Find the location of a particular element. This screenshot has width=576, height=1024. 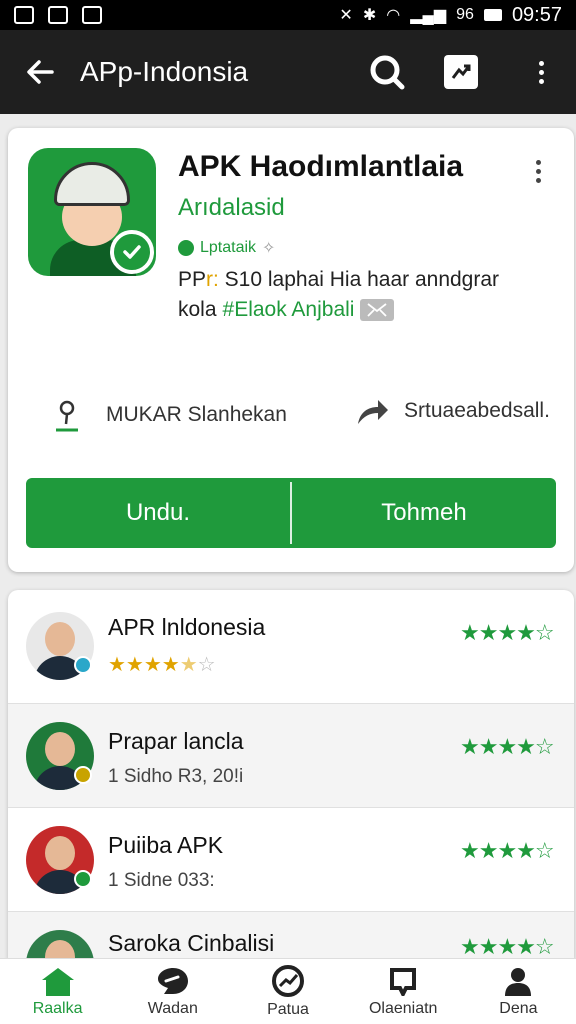

search-icon is located at coordinates (387, 72).